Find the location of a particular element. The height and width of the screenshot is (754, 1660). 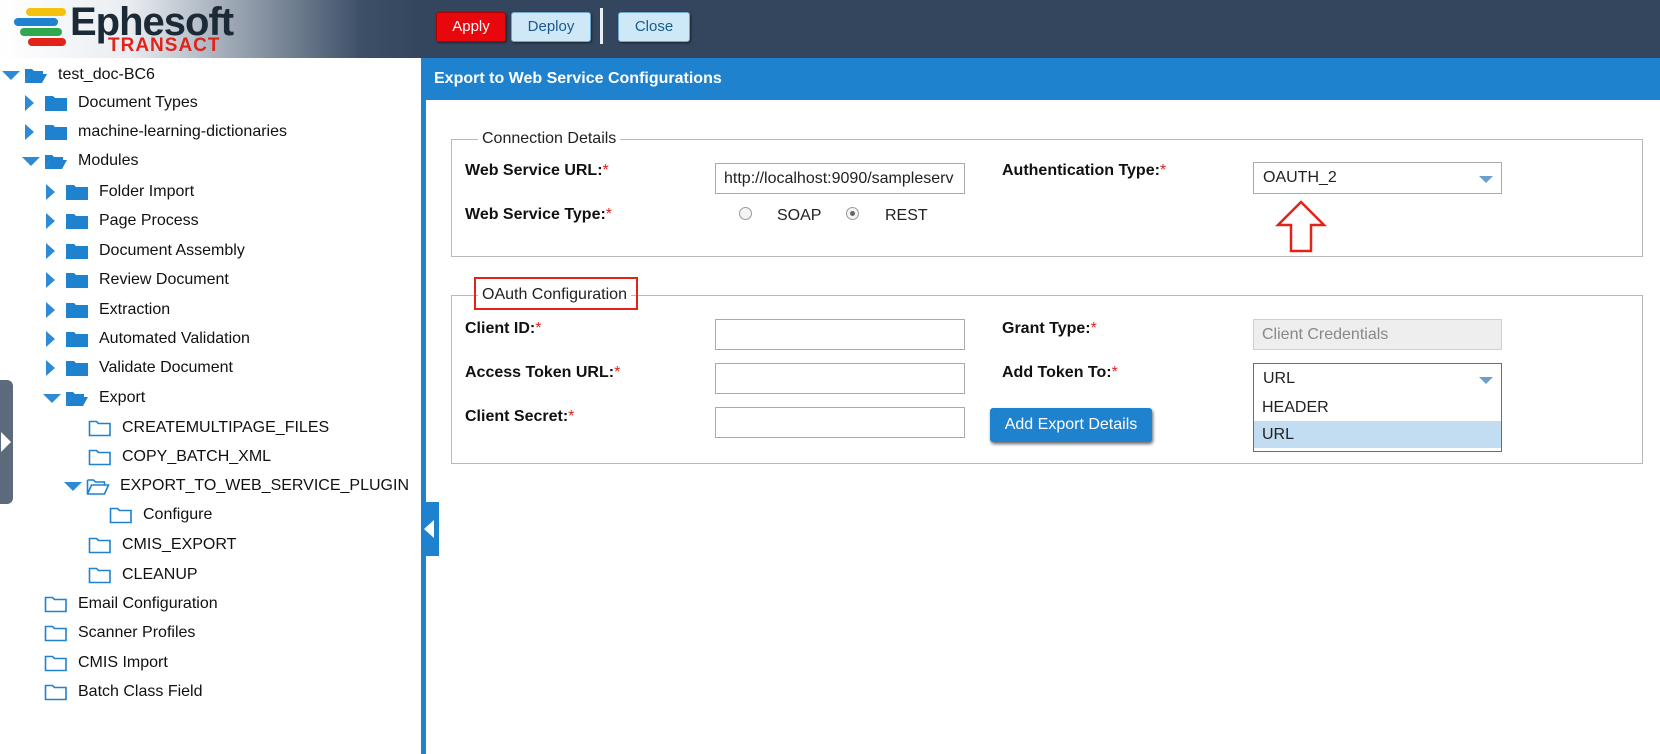

tree-node-label: Extraction is located at coordinates (135, 309).